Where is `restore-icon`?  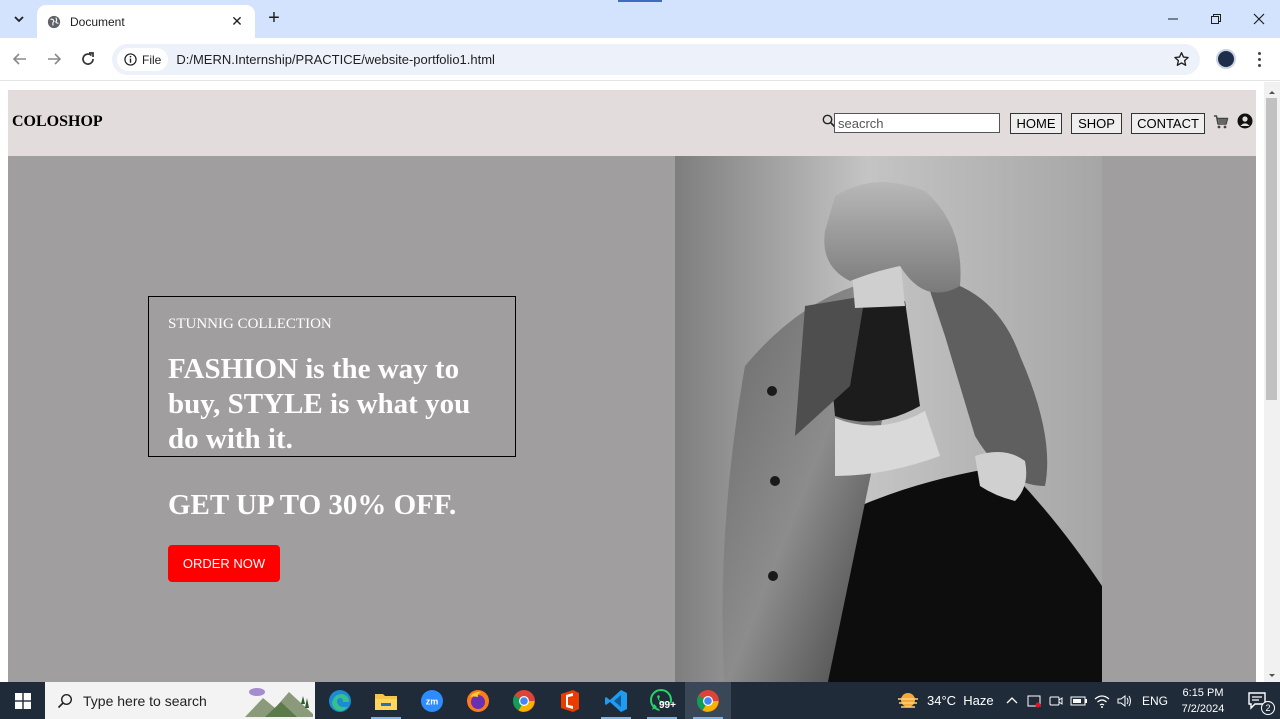
restore-icon is located at coordinates (1215, 19).